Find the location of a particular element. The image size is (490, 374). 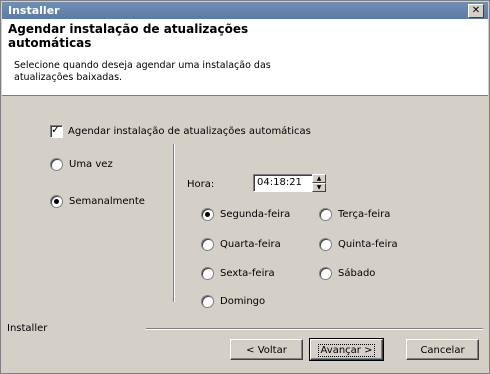

radio-label: Segunda-feira is located at coordinates (255, 214).